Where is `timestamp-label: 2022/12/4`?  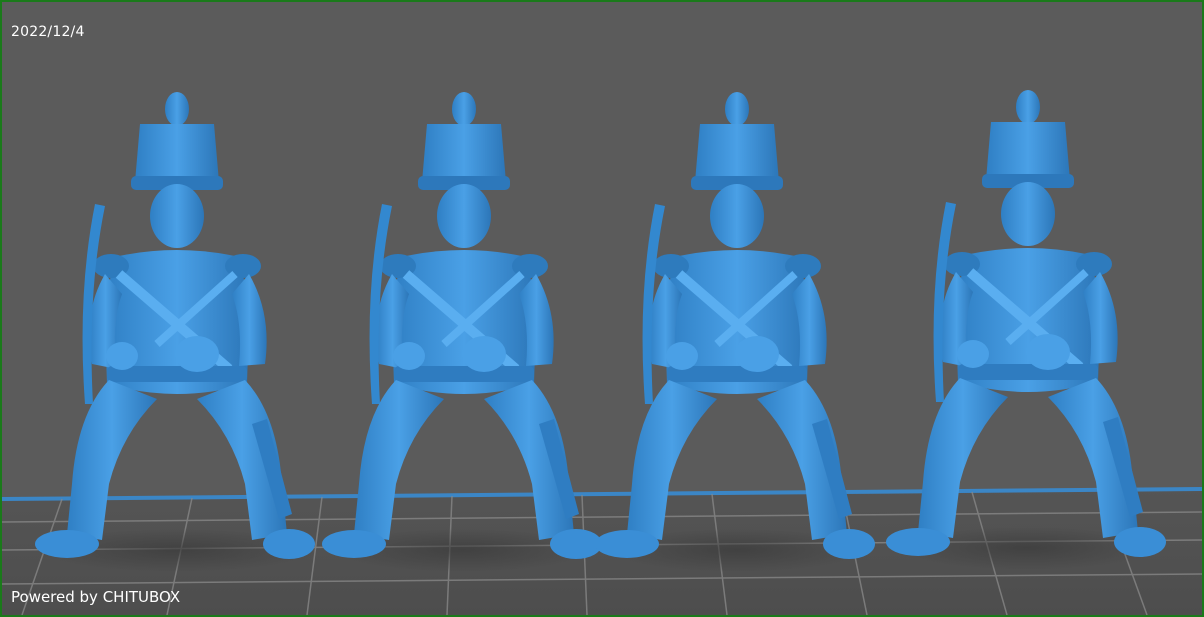 timestamp-label: 2022/12/4 is located at coordinates (48, 32).